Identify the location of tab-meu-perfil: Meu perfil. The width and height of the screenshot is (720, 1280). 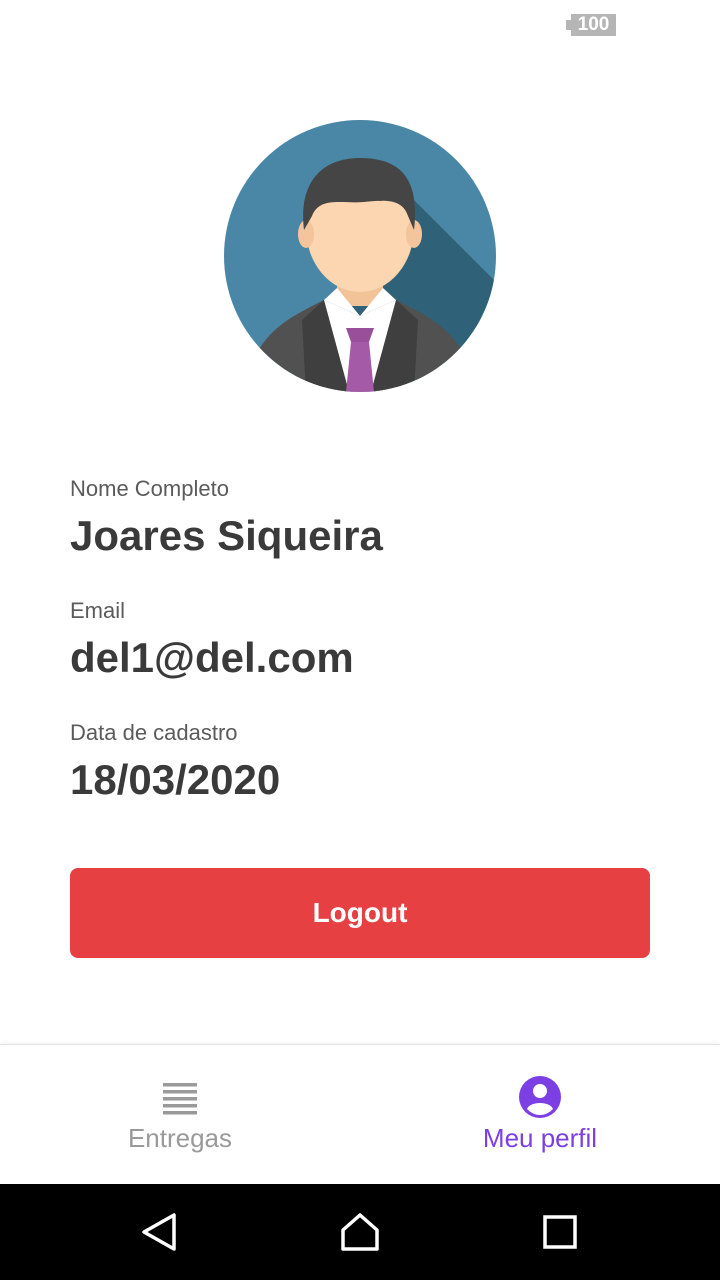
(540, 1115).